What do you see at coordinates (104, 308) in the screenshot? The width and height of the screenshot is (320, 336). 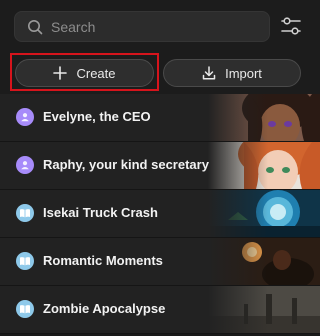 I see `list-item-label: Zombie Apocalypse` at bounding box center [104, 308].